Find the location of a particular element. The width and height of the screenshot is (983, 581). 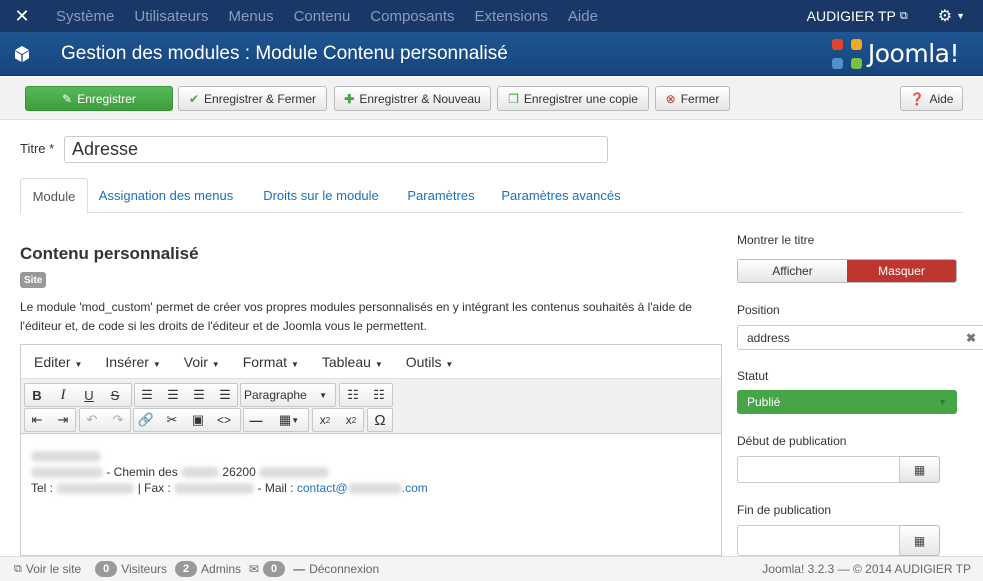

strikethrough-icon: S is located at coordinates (115, 395).